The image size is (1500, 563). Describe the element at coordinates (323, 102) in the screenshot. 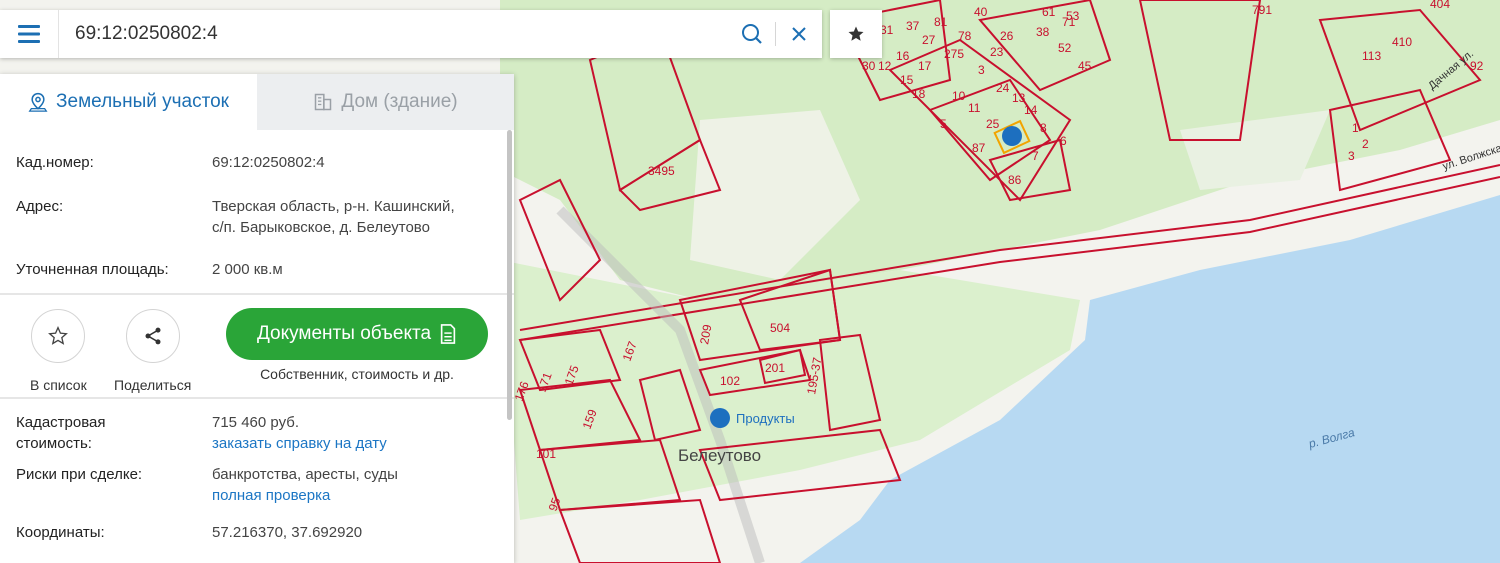

I see `building-icon` at that location.